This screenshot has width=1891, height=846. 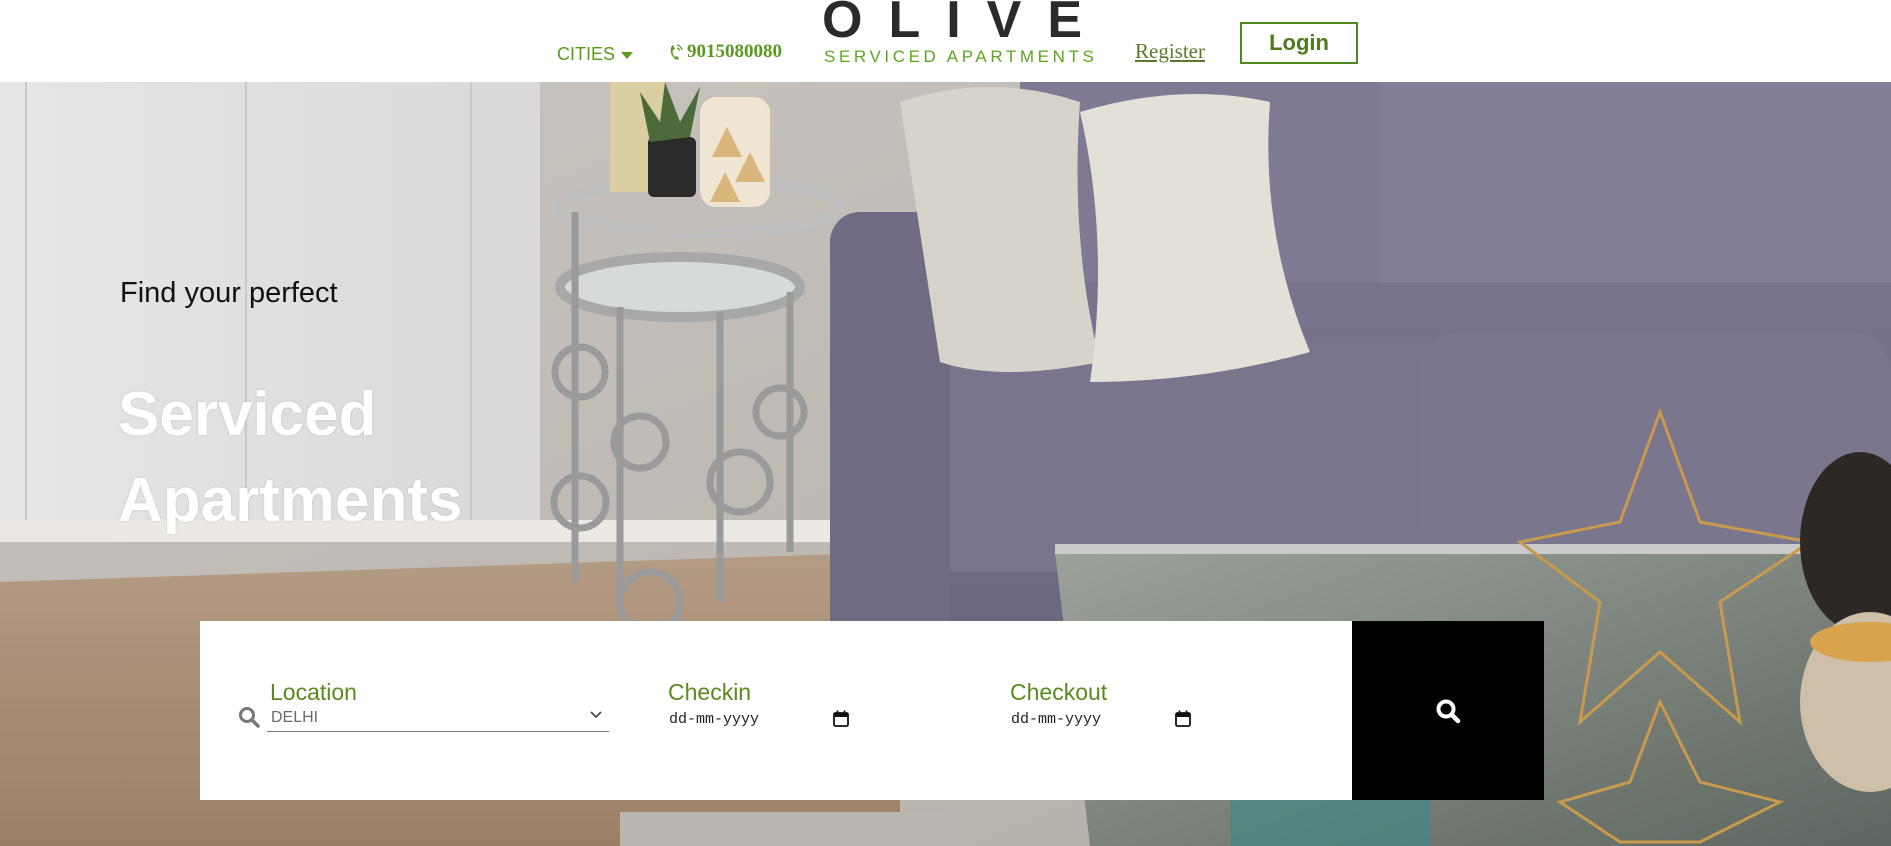 I want to click on phone-icon, so click(x=676, y=52).